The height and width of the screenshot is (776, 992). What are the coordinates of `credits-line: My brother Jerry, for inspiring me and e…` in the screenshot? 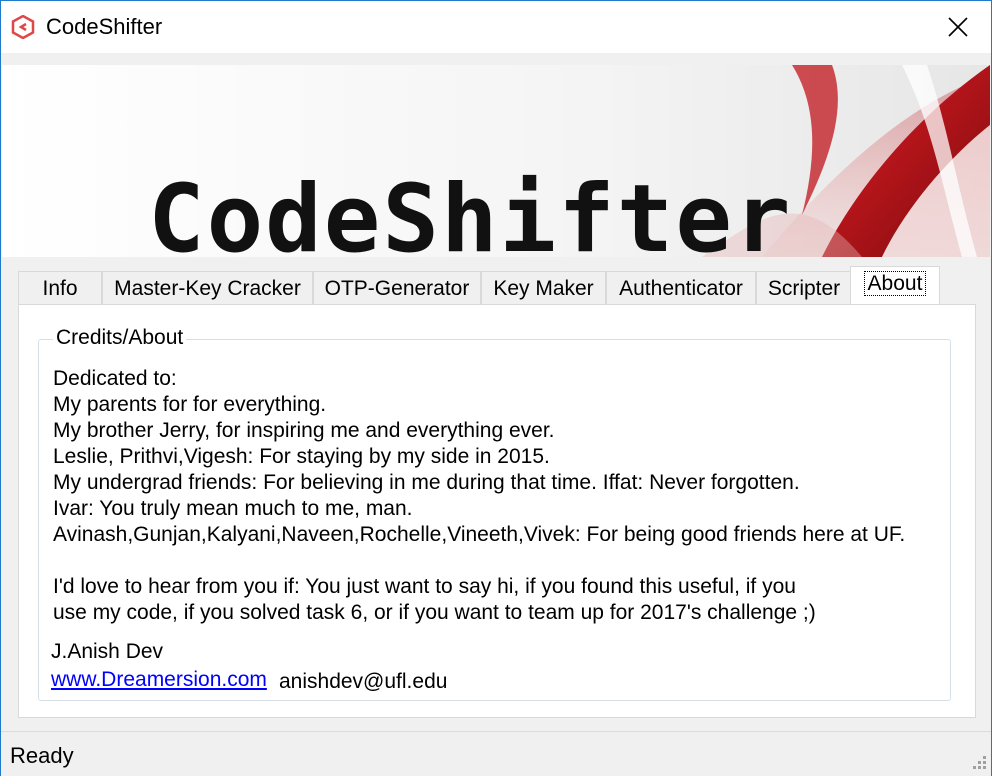 It's located at (304, 430).